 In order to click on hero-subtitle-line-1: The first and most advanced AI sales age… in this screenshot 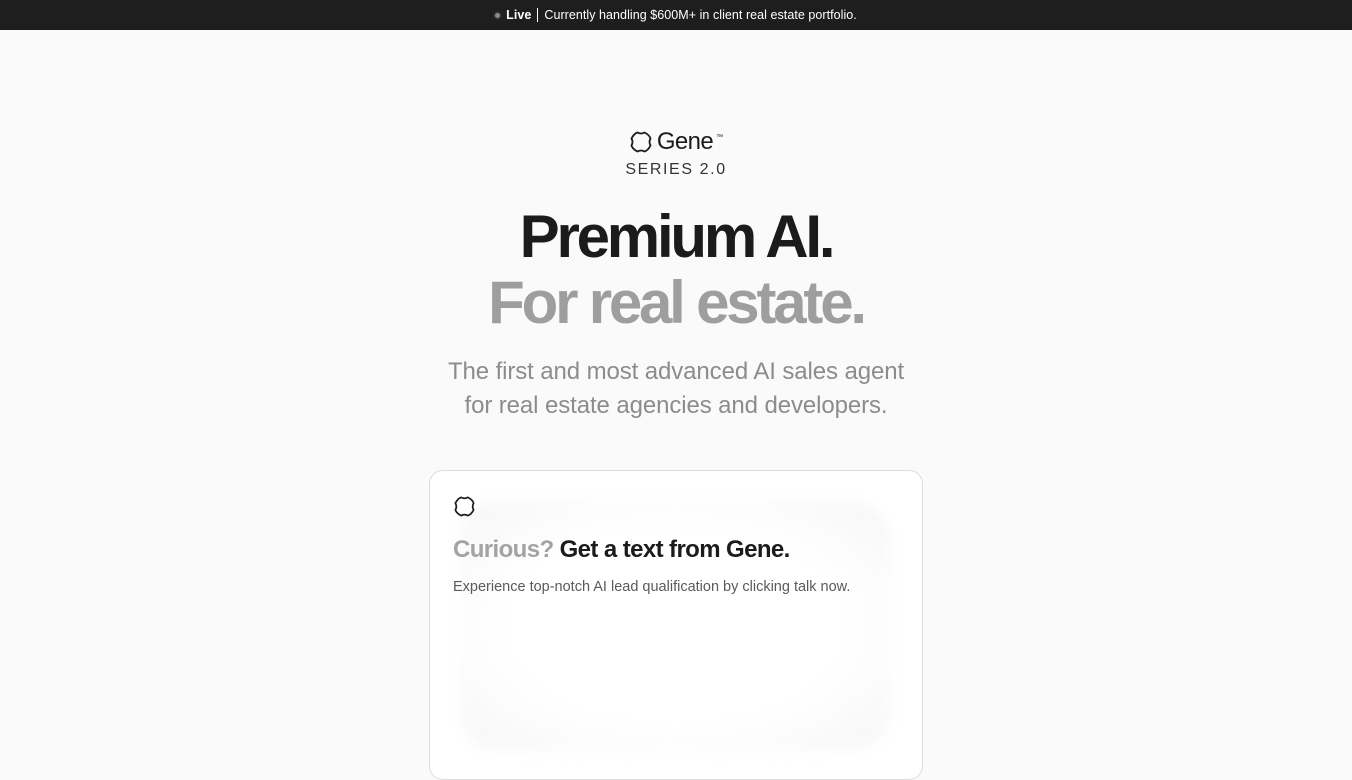, I will do `click(676, 371)`.